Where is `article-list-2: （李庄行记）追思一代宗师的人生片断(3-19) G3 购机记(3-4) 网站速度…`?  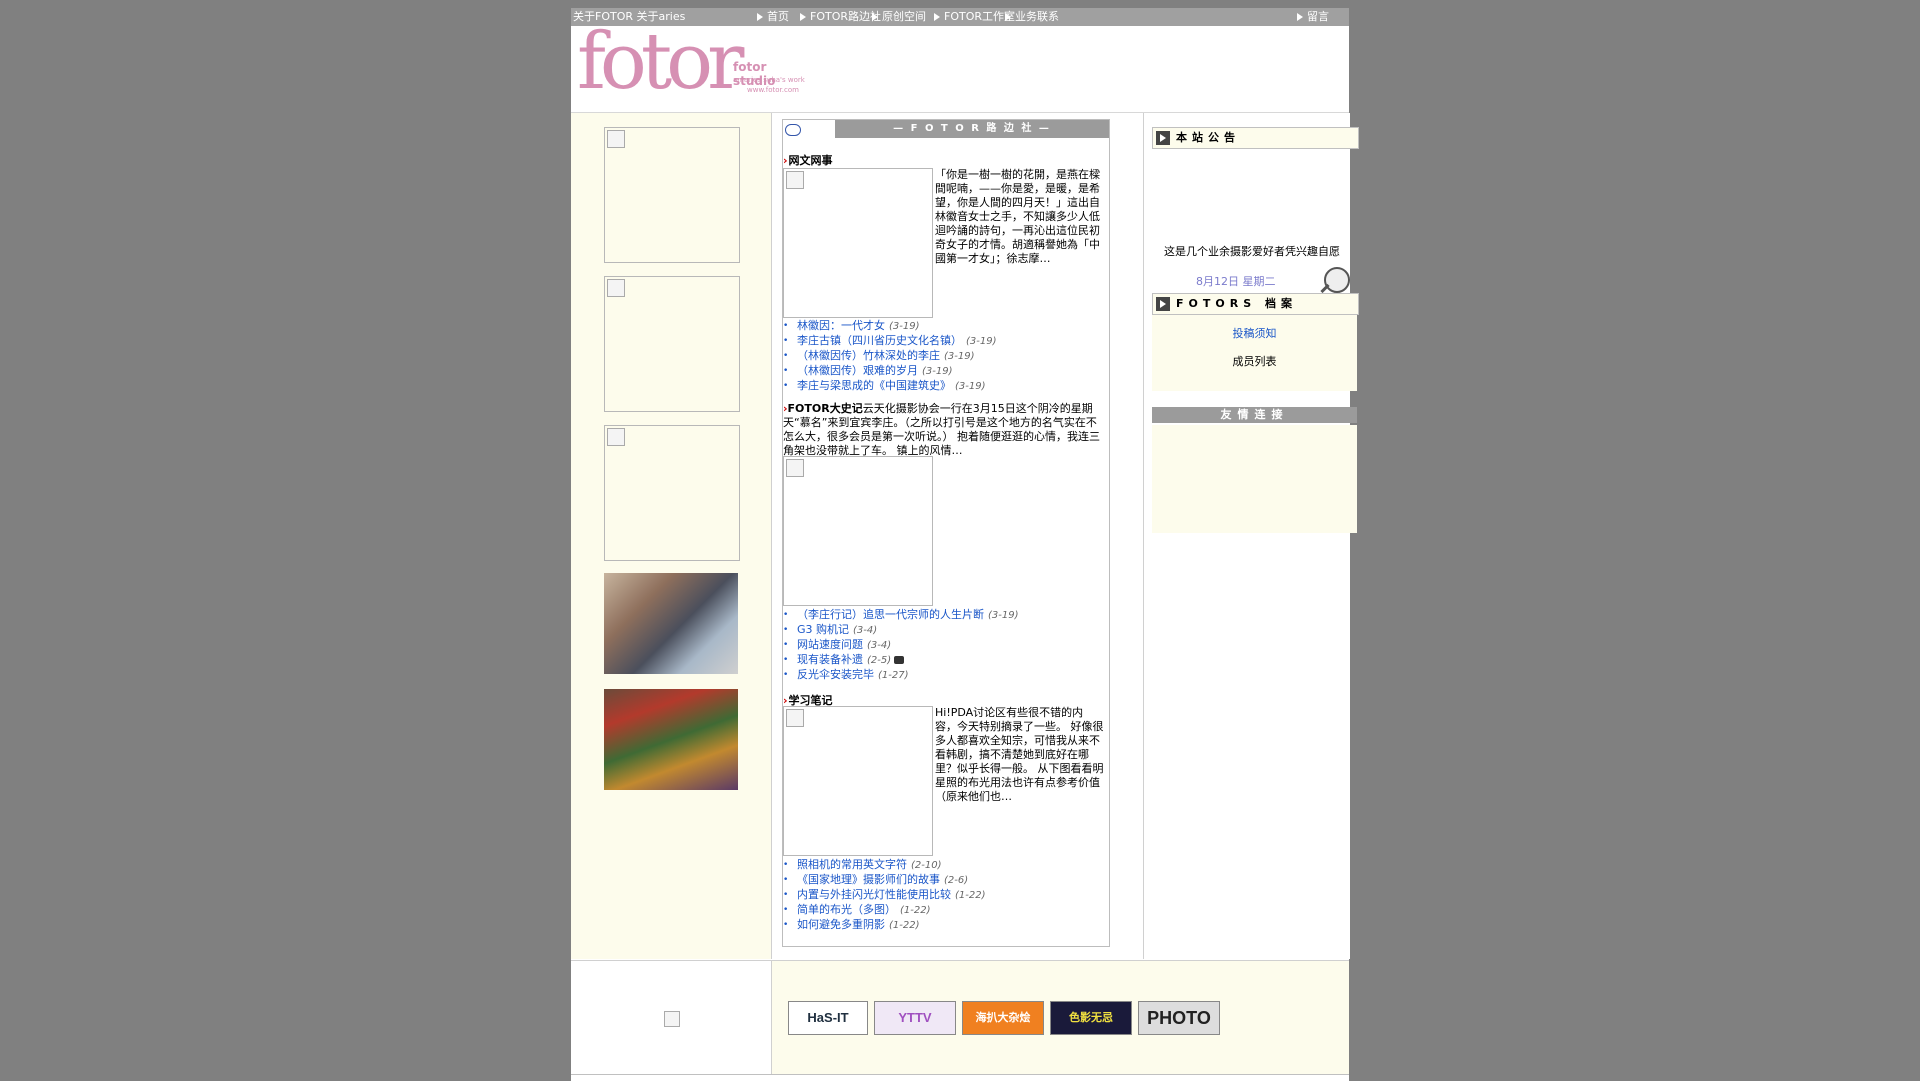 article-list-2: （李庄行记）追思一代宗师的人生片断(3-19) G3 购机记(3-4) 网站速度… is located at coordinates (901, 645).